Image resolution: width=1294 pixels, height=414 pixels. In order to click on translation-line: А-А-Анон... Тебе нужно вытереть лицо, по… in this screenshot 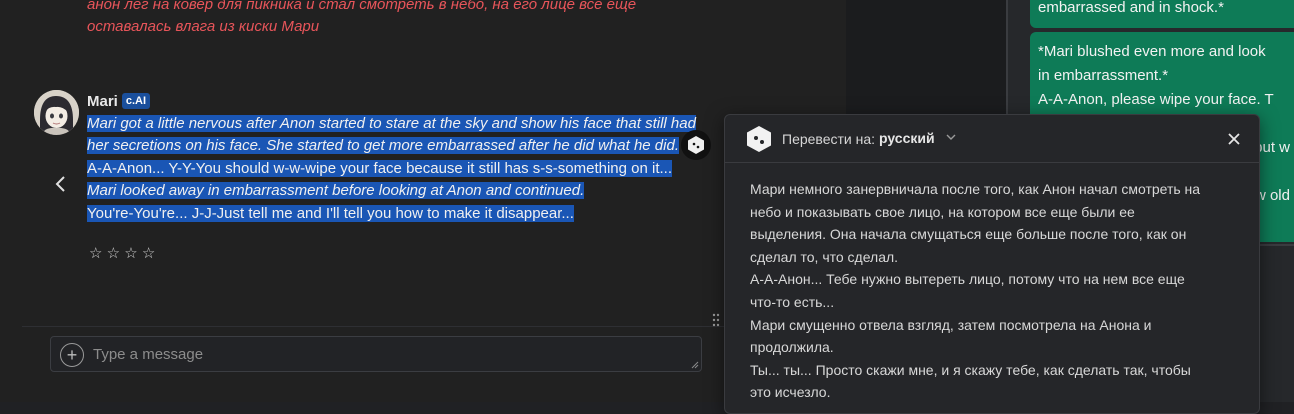, I will do `click(967, 279)`.